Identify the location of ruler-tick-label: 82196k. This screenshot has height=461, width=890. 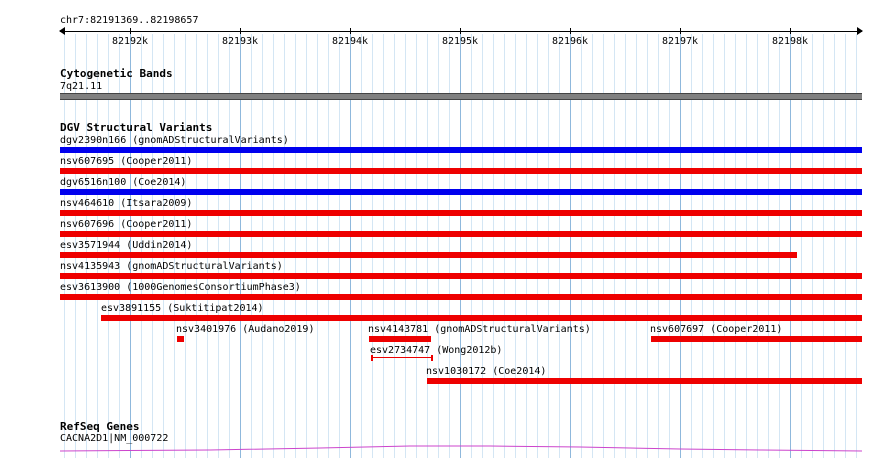
(570, 41).